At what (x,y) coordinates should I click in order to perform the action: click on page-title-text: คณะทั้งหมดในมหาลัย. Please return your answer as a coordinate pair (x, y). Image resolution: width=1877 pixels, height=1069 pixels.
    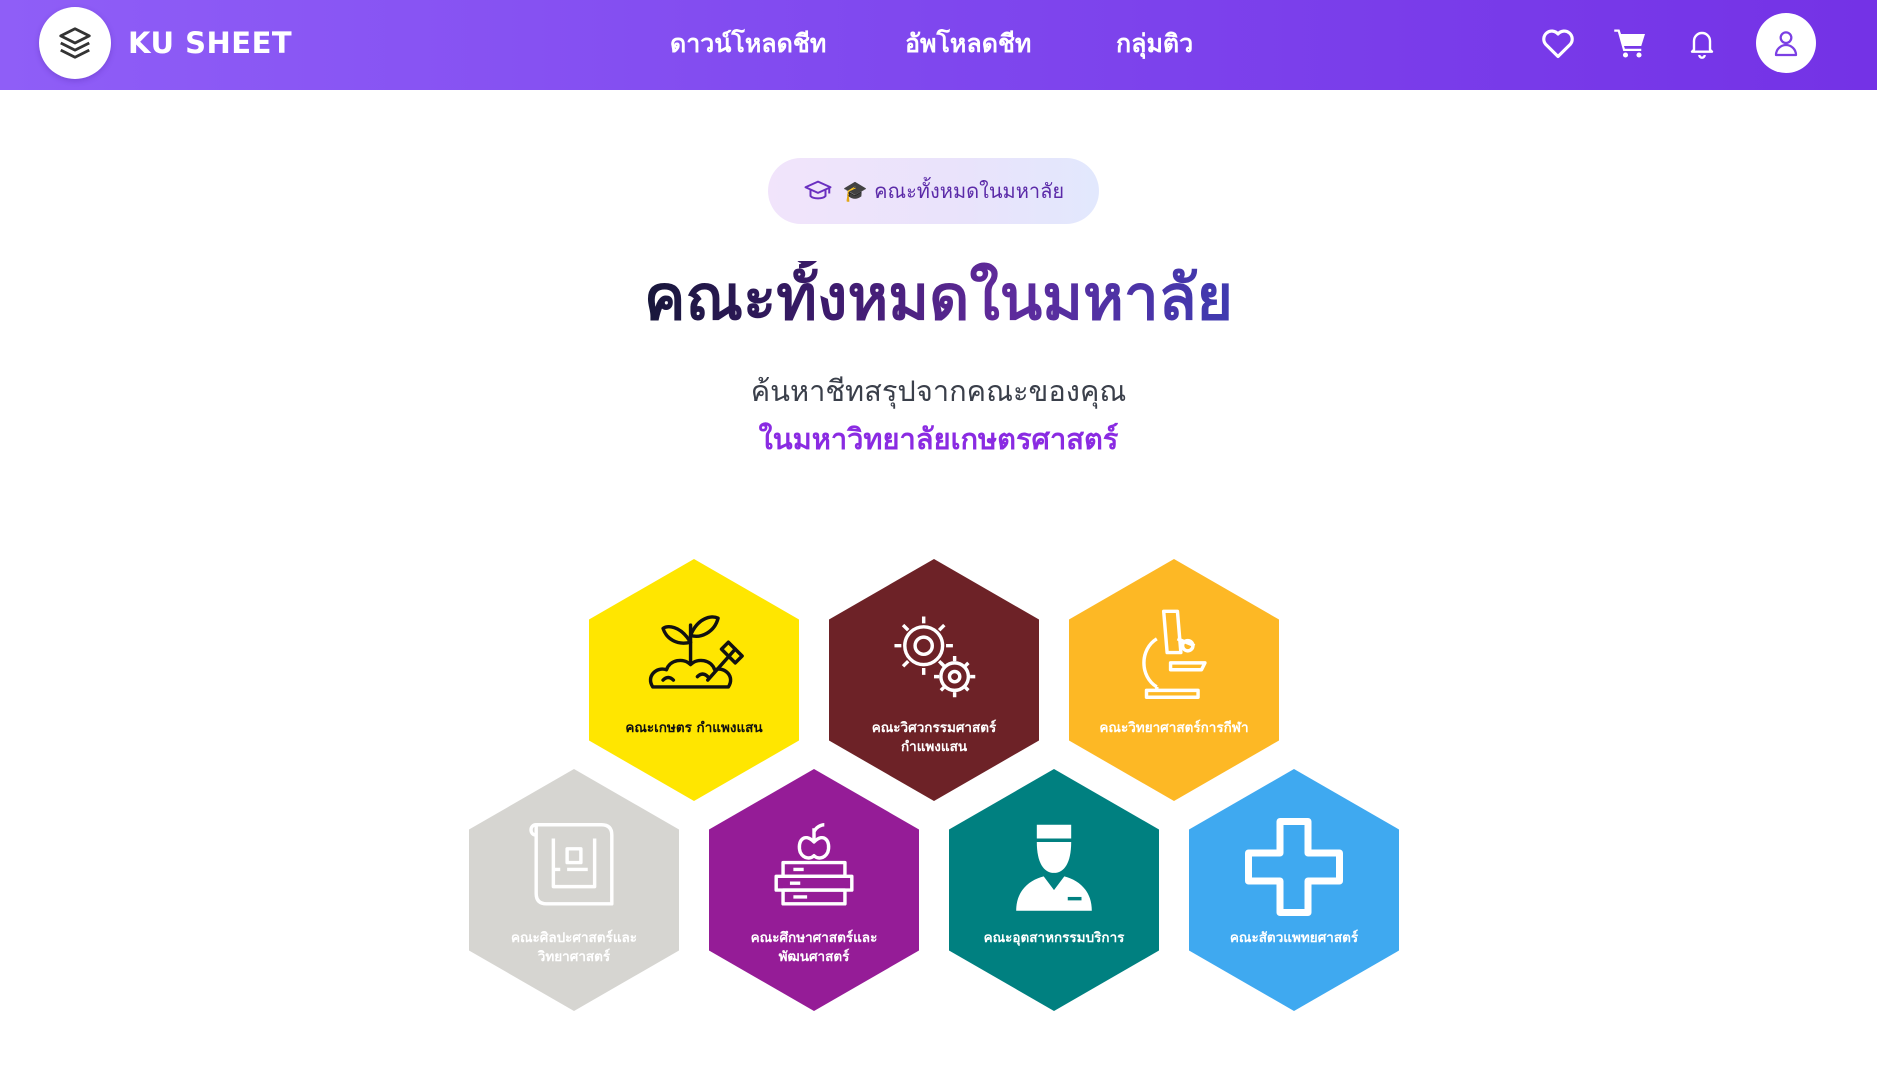
    Looking at the image, I should click on (938, 297).